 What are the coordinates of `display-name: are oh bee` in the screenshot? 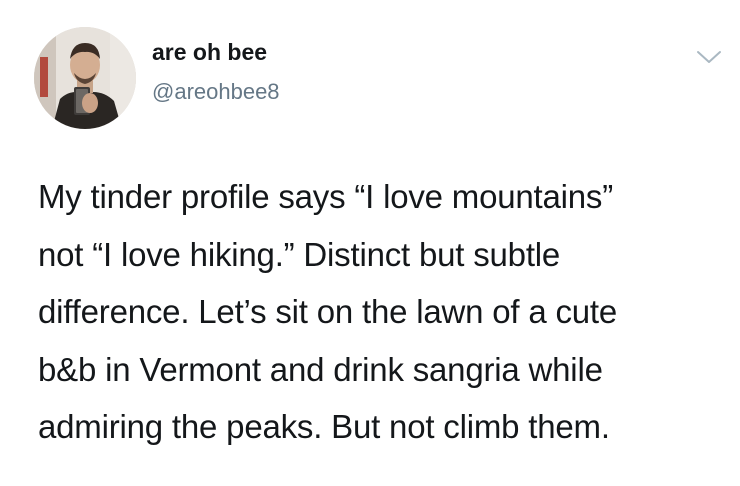 It's located at (209, 52).